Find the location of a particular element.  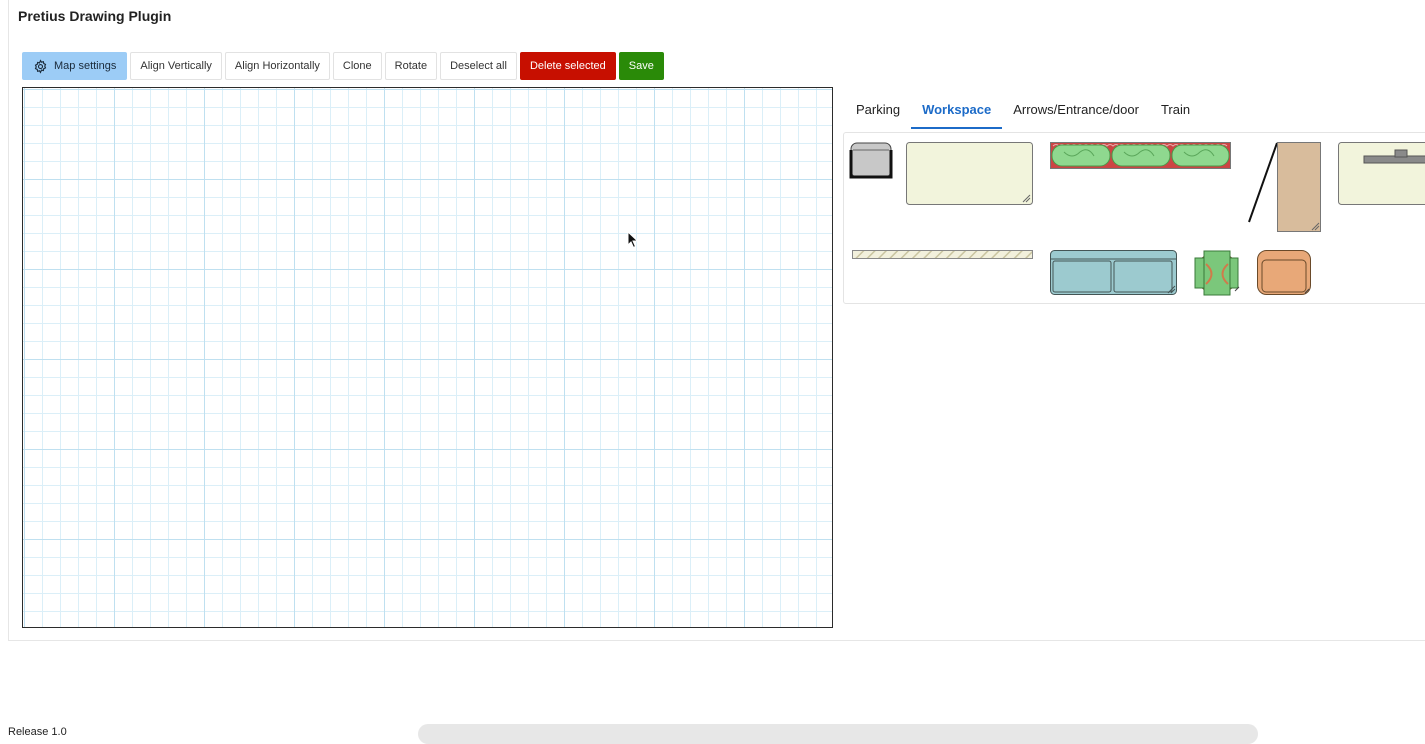

tab-parking: Parking is located at coordinates (878, 112).